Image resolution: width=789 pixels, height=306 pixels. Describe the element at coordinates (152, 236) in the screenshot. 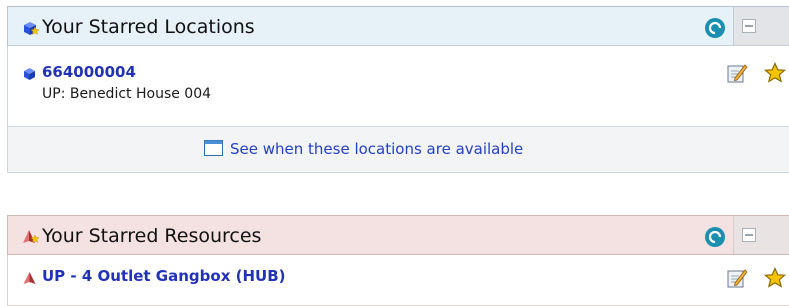

I see `starred-resources-title: Your Starred Resources` at that location.